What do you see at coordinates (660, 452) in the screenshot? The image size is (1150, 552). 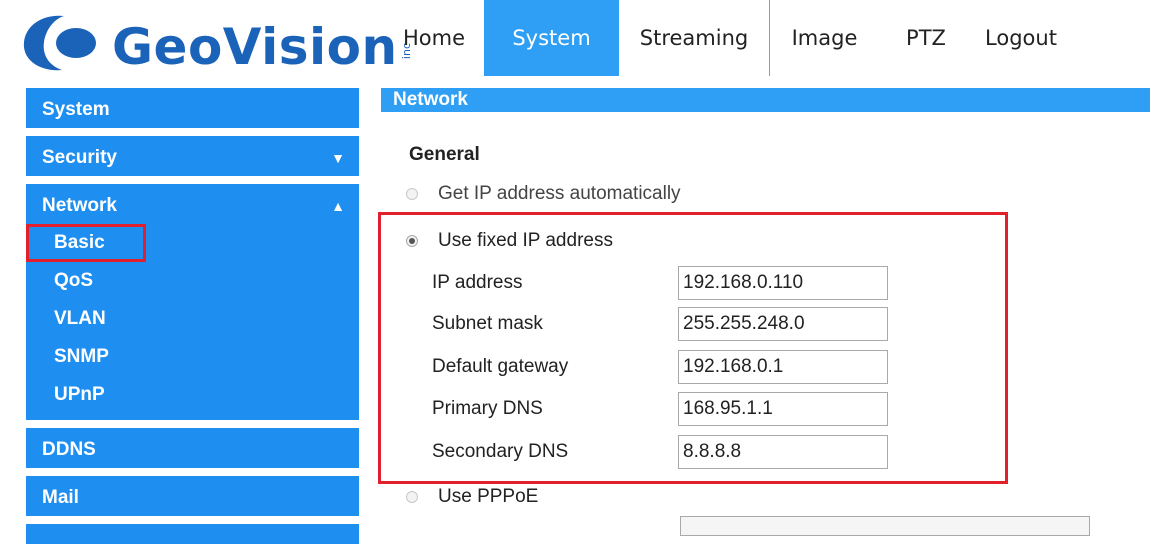 I see `field-secondary-dns: Secondary DNS` at bounding box center [660, 452].